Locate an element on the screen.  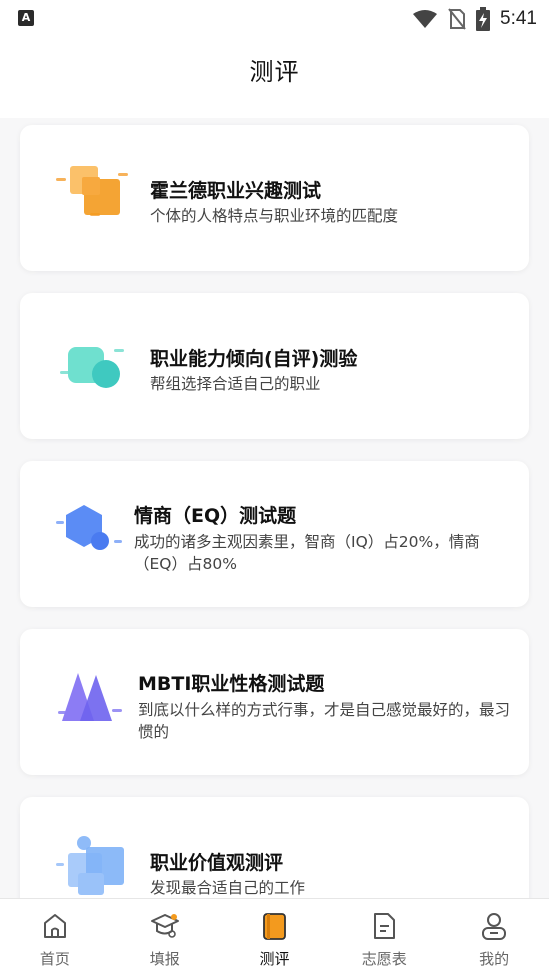
wifi-icon is located at coordinates (425, 19).